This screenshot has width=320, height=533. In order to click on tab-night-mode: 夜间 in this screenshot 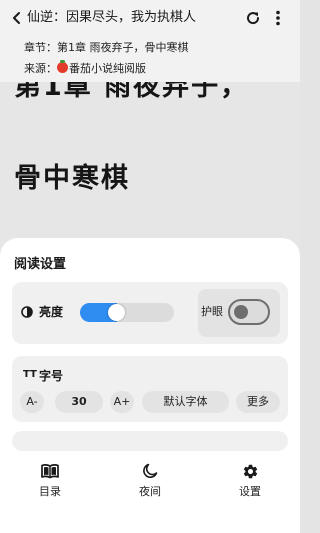, I will do `click(150, 494)`.